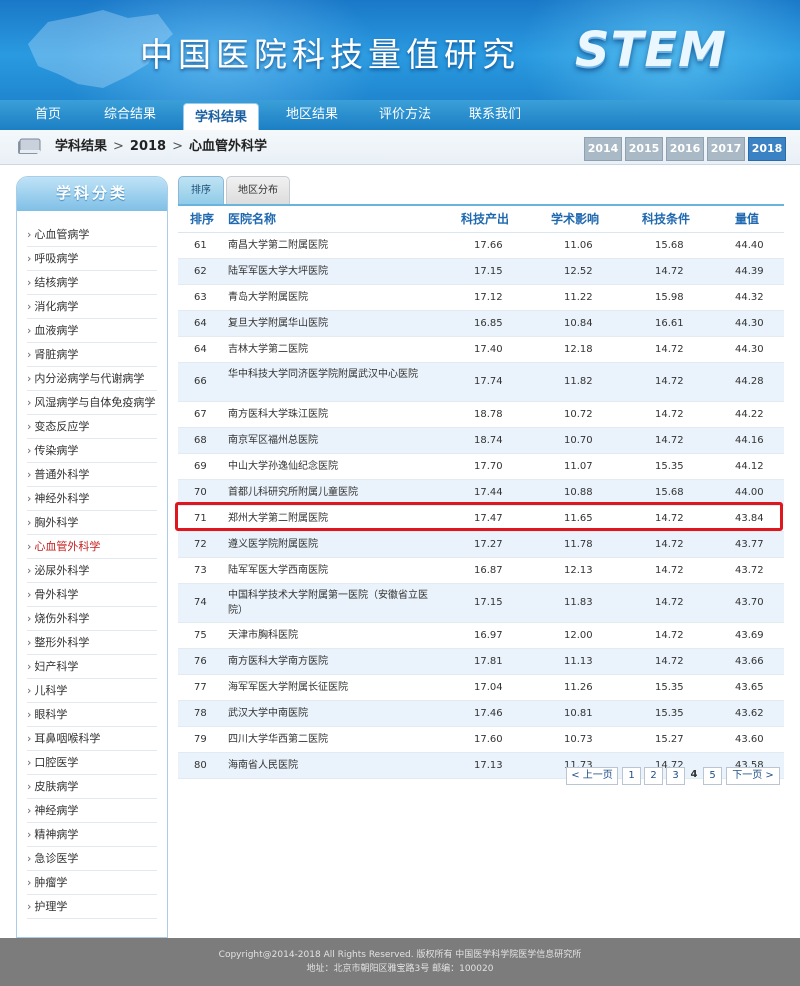  What do you see at coordinates (653, 776) in the screenshot?
I see `page-2-button: 2` at bounding box center [653, 776].